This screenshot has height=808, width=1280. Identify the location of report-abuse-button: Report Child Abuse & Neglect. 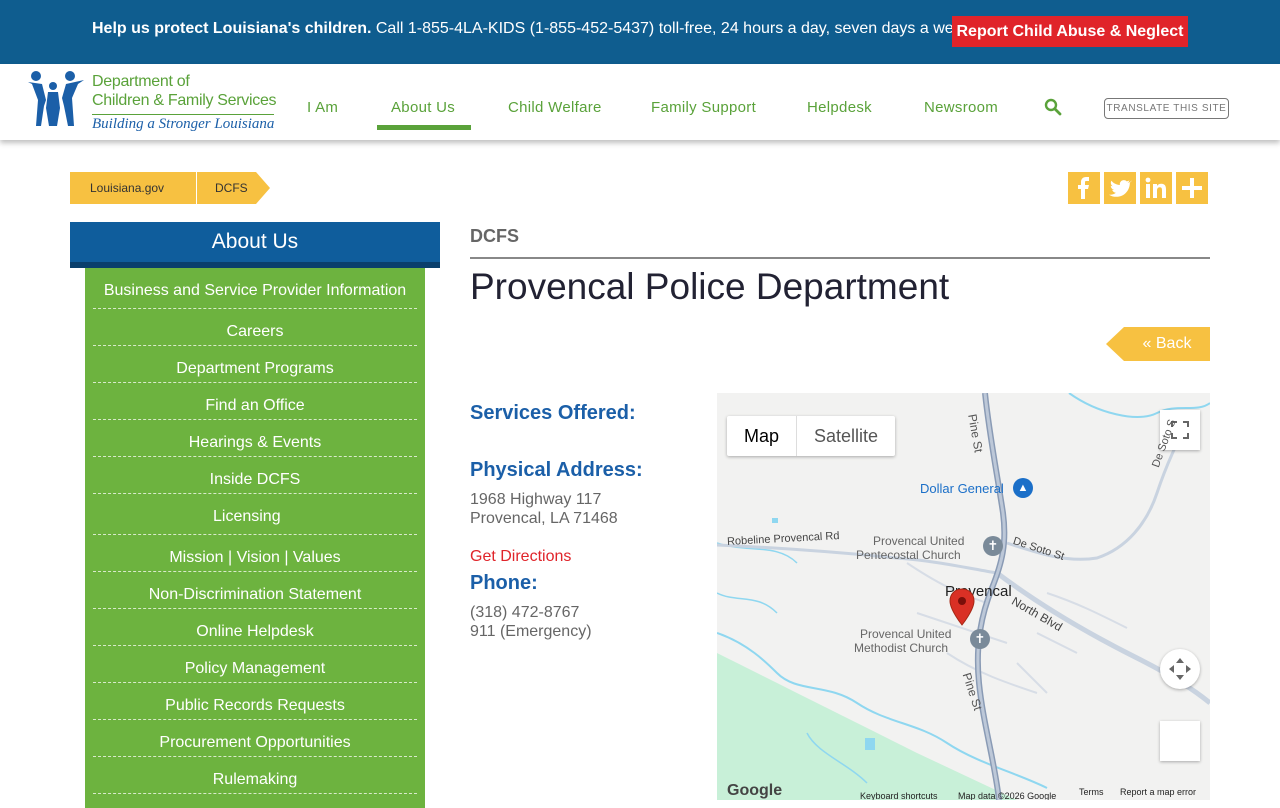
(1070, 31).